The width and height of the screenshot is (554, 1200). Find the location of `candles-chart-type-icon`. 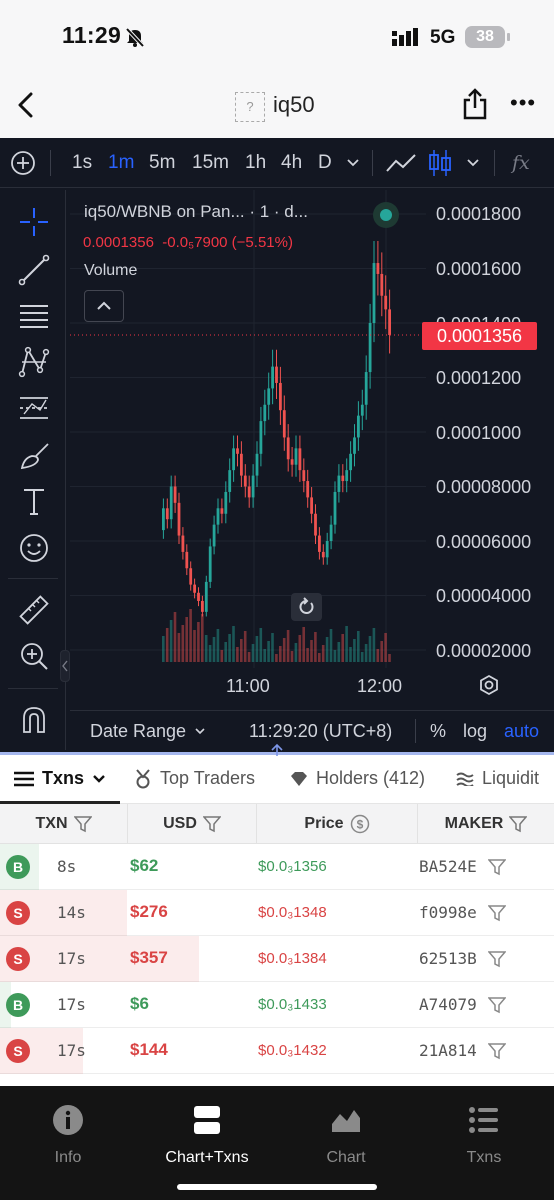

candles-chart-type-icon is located at coordinates (440, 163).